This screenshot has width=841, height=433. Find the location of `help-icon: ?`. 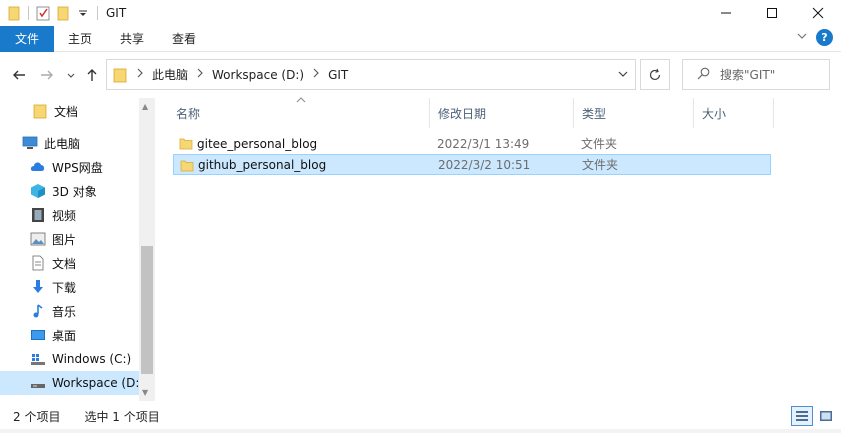

help-icon: ? is located at coordinates (824, 37).